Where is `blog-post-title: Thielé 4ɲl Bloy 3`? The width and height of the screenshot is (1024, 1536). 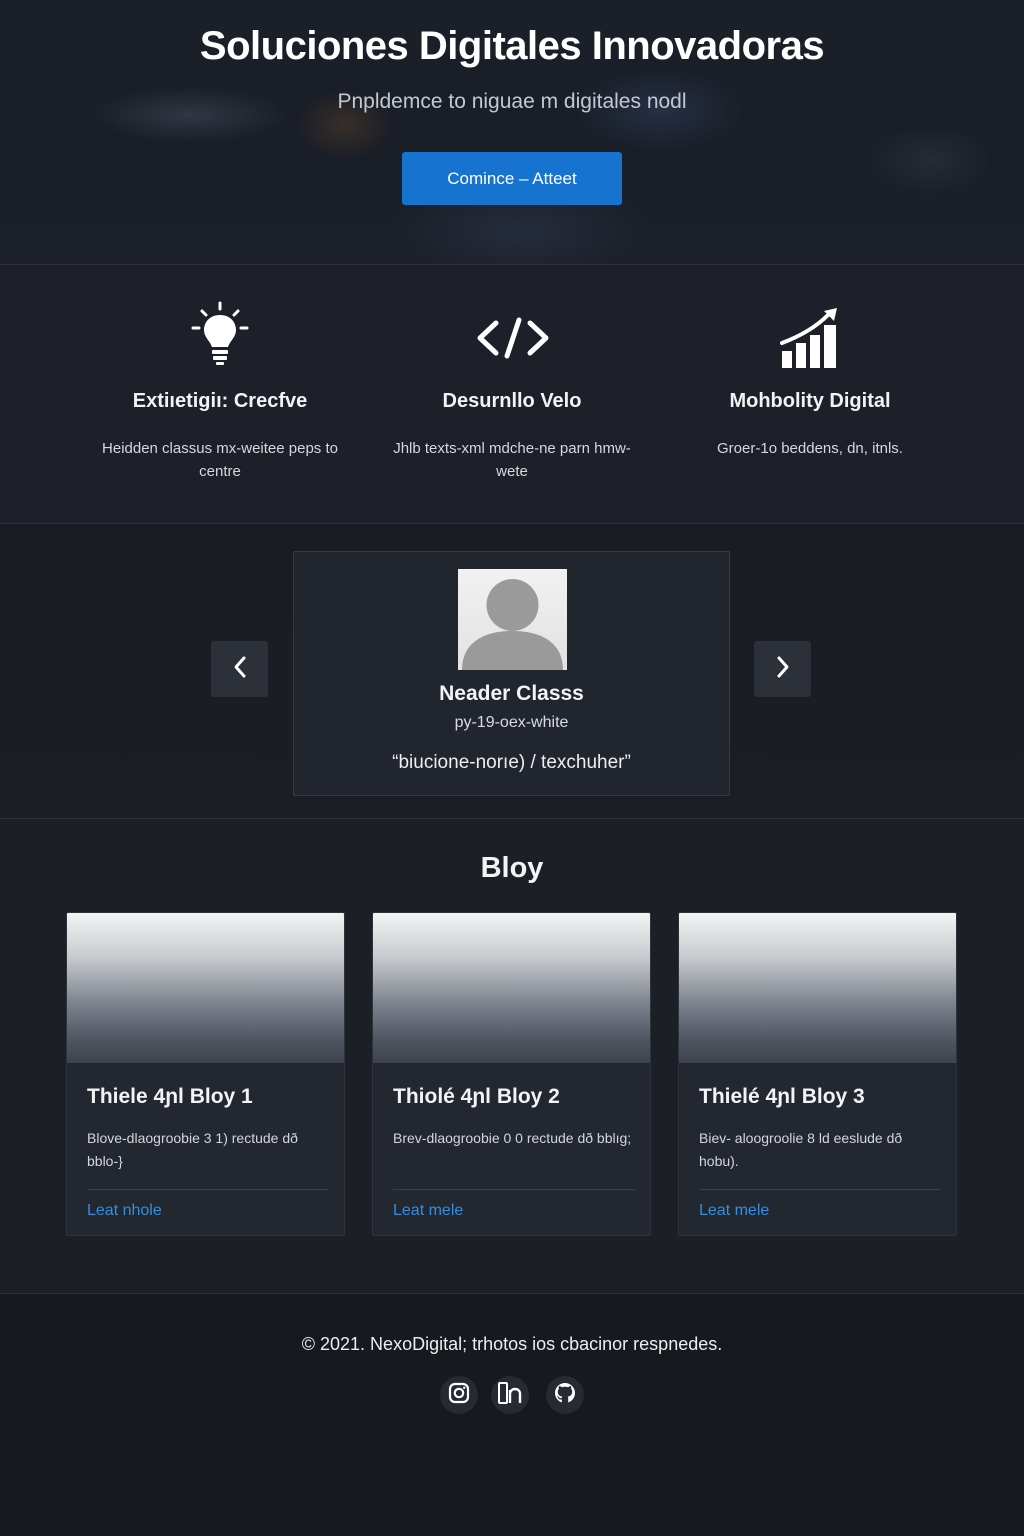 blog-post-title: Thielé 4ɲl Bloy 3 is located at coordinates (782, 1096).